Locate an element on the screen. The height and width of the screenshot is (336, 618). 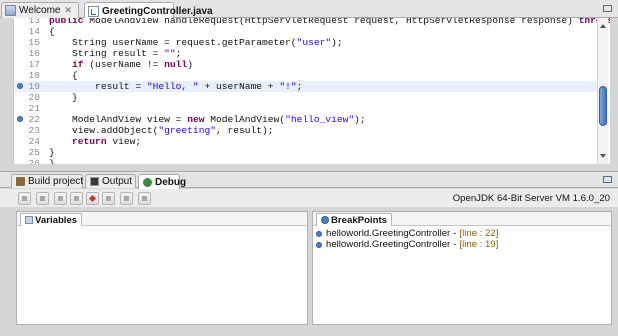
code-line: 19 result = "Hello, " + userName + "!"; is located at coordinates (309, 86).